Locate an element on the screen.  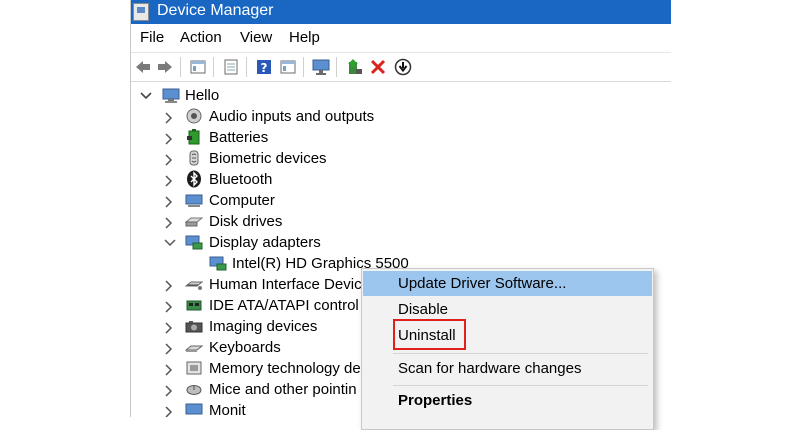
tree-item-display-adapters: Display adapters is located at coordinates (401, 242).